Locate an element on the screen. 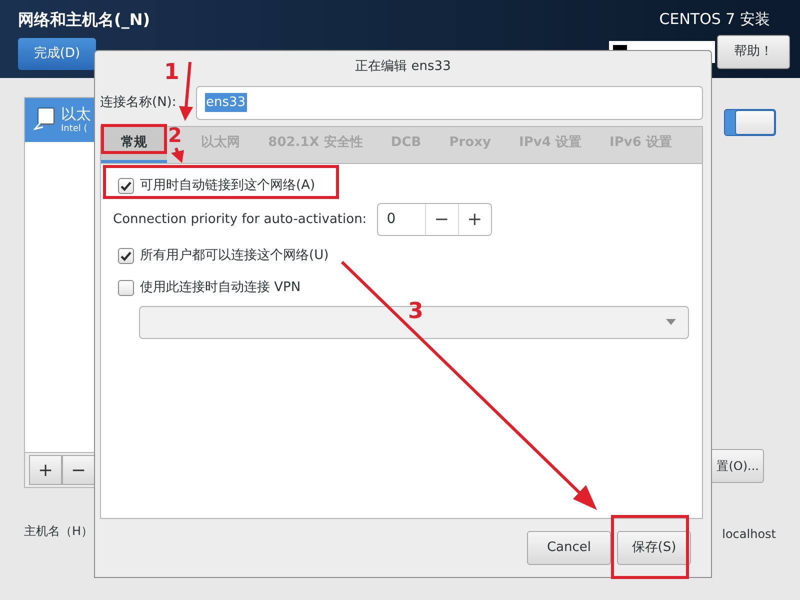 This screenshot has width=800, height=600. done-button: 完成(D) is located at coordinates (57, 54).